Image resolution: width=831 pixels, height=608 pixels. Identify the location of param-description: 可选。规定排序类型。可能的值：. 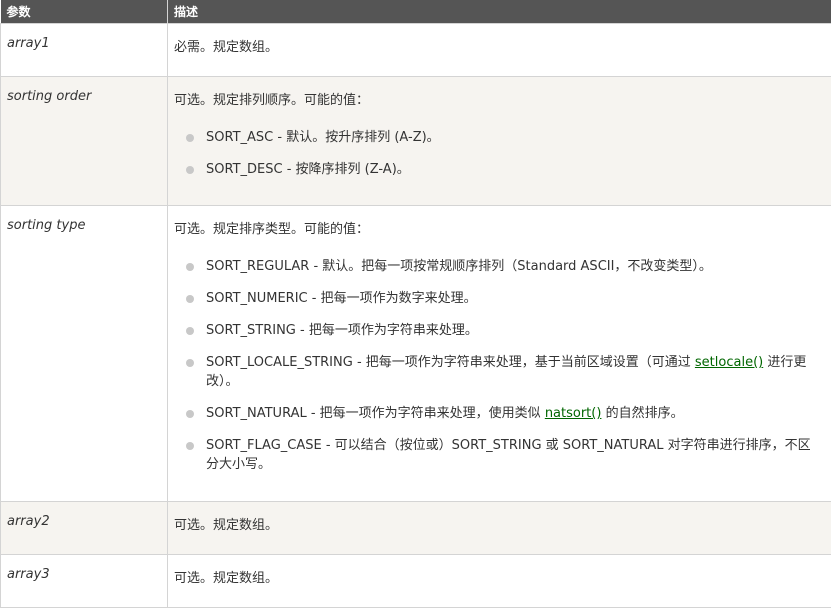
(496, 227).